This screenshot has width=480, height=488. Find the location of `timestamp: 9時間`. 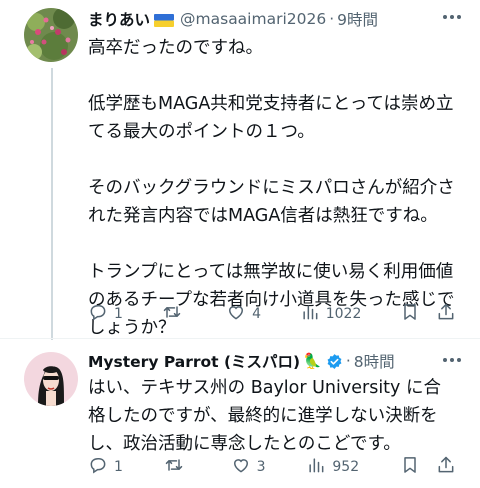

timestamp: 9時間 is located at coordinates (357, 19).